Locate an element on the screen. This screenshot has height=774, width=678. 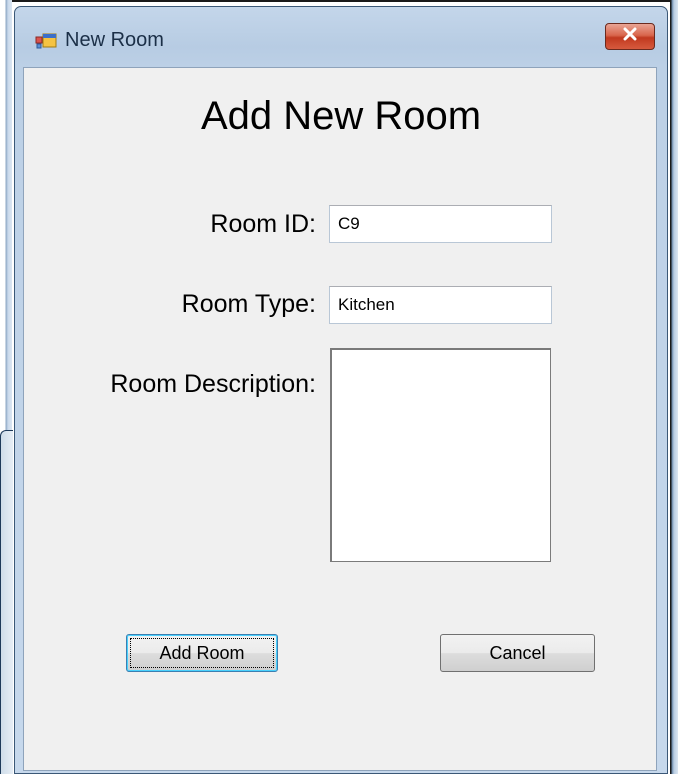
room-type-input is located at coordinates (440, 305).